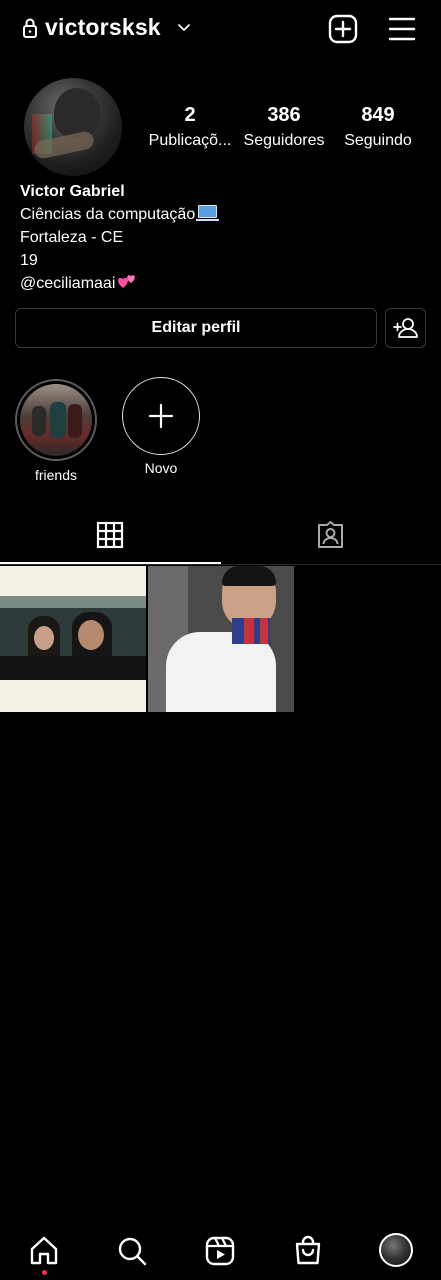  Describe the element at coordinates (220, 1251) in the screenshot. I see `reels-icon` at that location.